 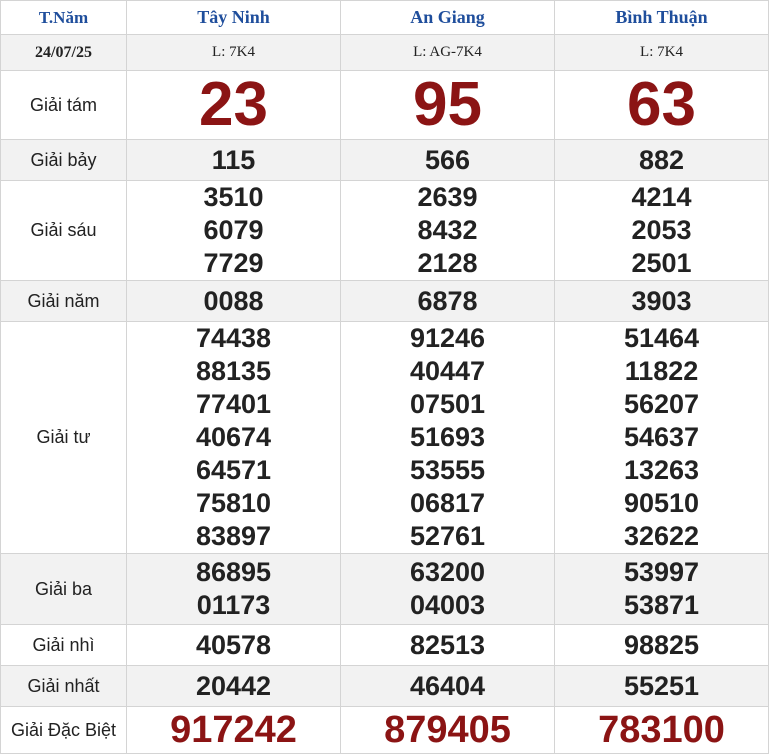 What do you see at coordinates (447, 404) in the screenshot?
I see `prize-number: 07501` at bounding box center [447, 404].